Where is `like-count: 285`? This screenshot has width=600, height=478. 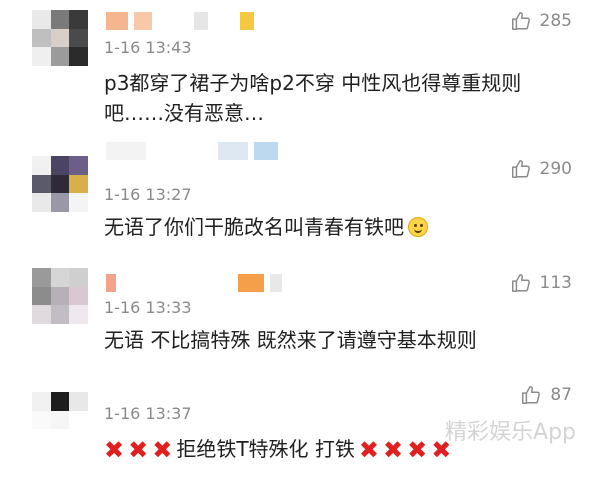
like-count: 285 is located at coordinates (555, 21).